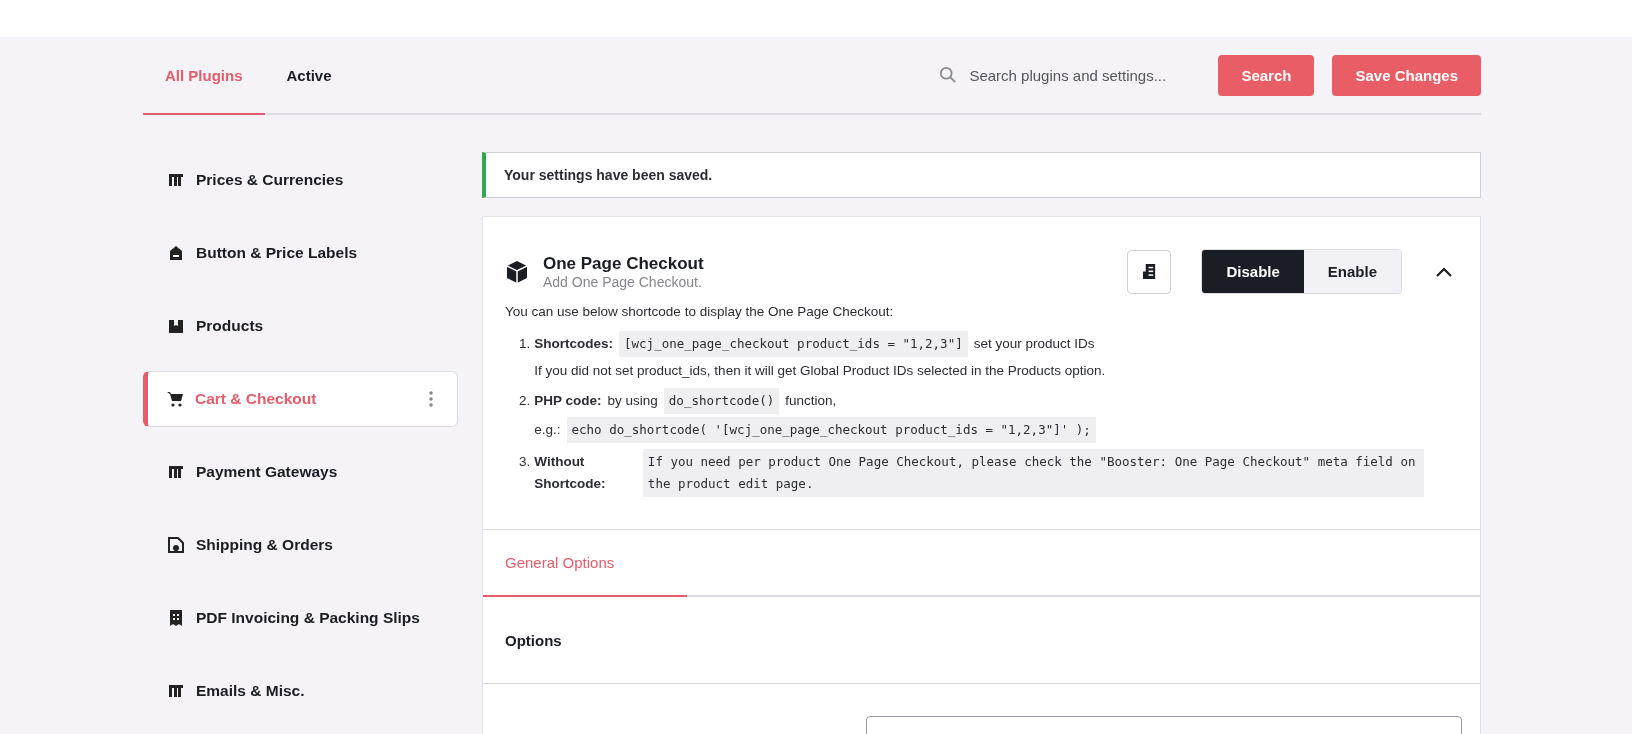 Image resolution: width=1632 pixels, height=734 pixels. I want to click on step-number: 3., so click(525, 461).